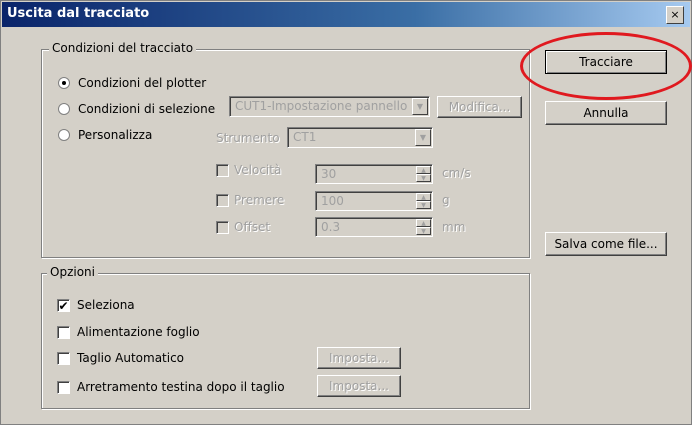 The image size is (692, 425). Describe the element at coordinates (64, 109) in the screenshot. I see `radio-selection-conditions` at that location.